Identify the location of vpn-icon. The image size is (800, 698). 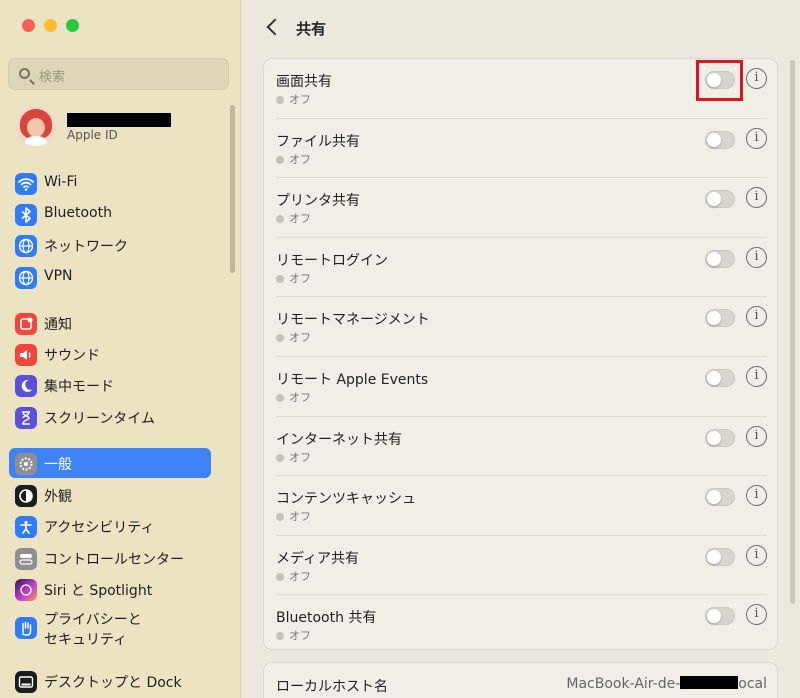
(26, 278).